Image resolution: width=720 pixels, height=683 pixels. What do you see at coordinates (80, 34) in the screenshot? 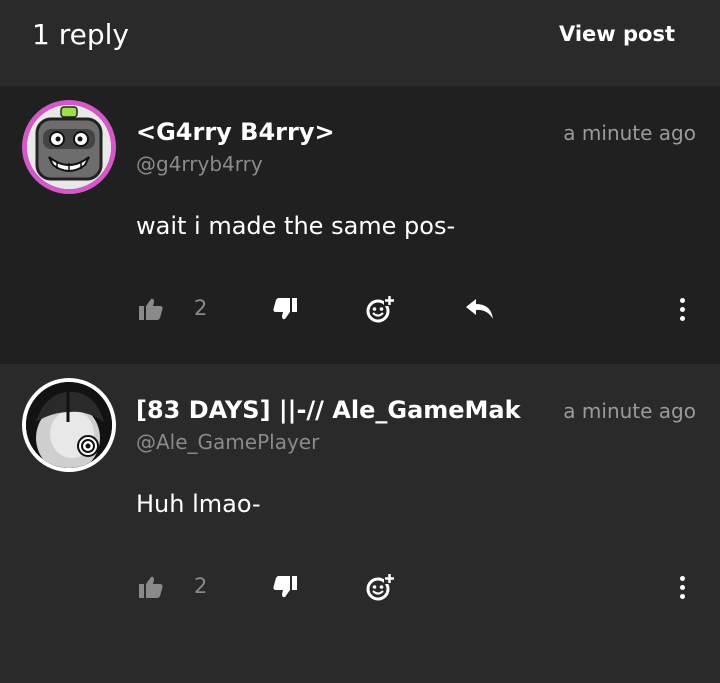
I see `reply-count-title: 1 reply` at bounding box center [80, 34].